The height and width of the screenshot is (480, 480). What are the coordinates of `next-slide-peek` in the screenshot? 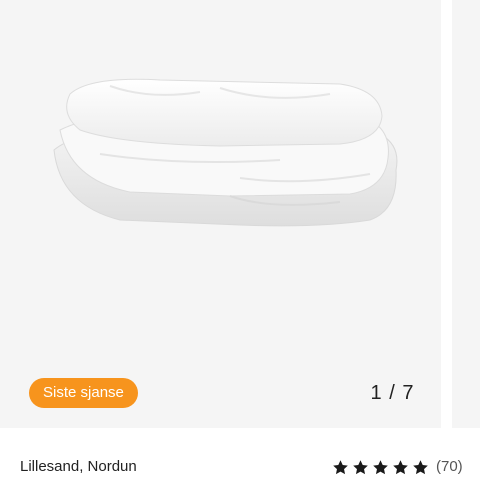 It's located at (466, 214).